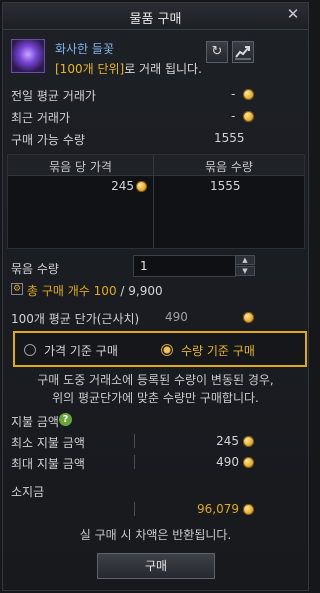 Image resolution: width=320 pixels, height=593 pixels. Describe the element at coordinates (35, 269) in the screenshot. I see `bundle-qty-label: 묶음 수량` at that location.